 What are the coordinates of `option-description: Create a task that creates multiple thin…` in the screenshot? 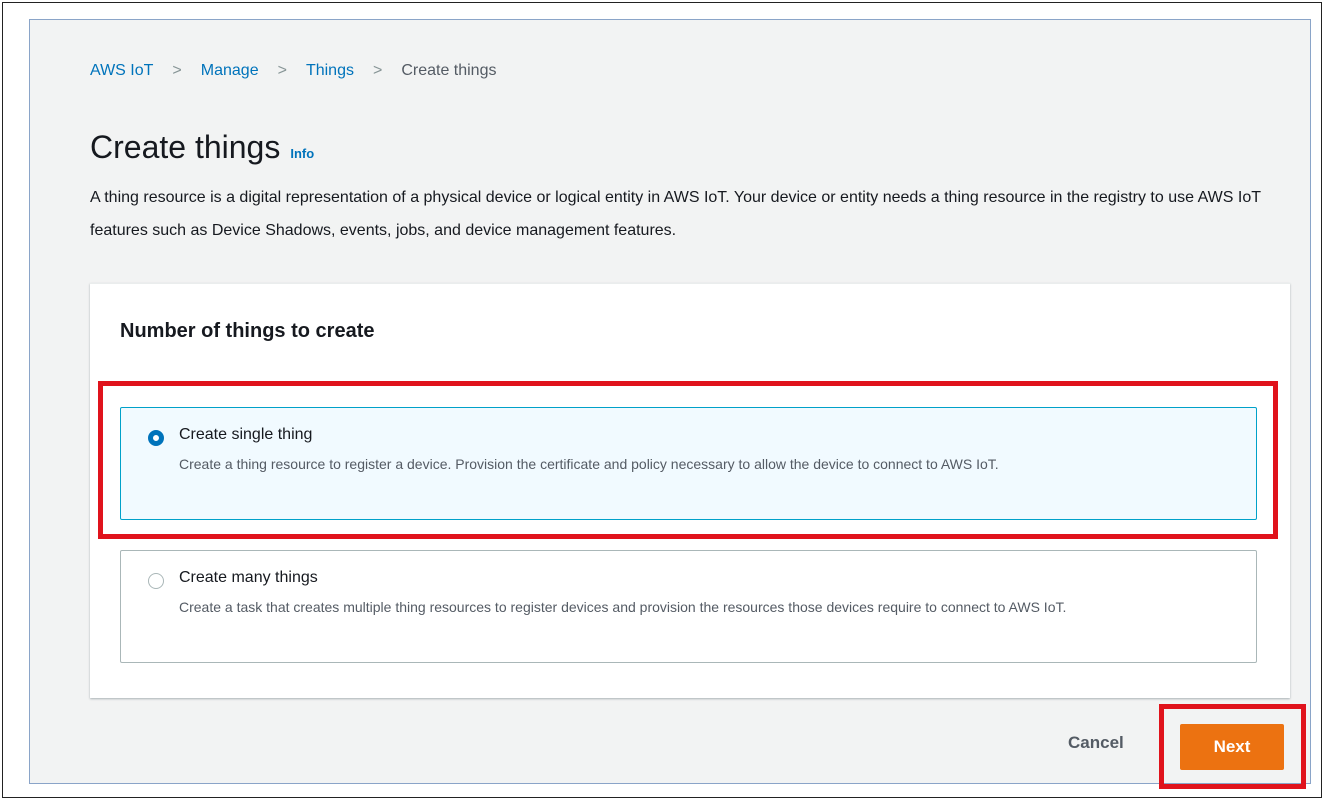 It's located at (623, 607).